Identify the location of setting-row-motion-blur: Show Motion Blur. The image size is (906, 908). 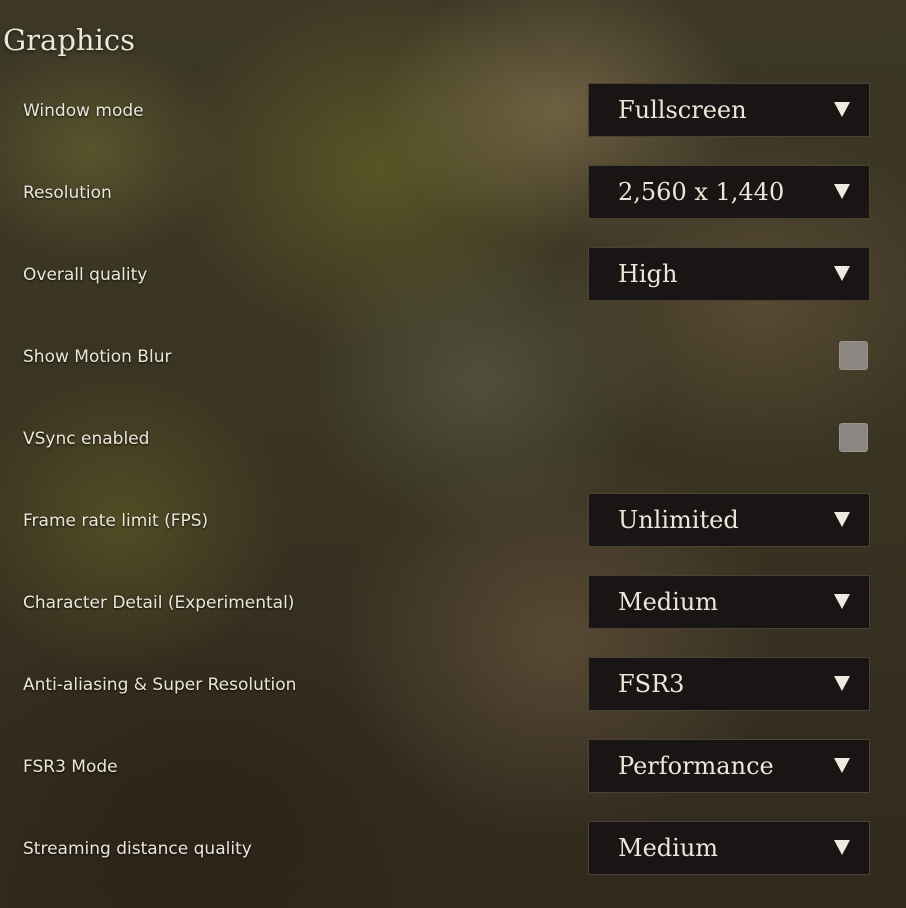
(453, 357).